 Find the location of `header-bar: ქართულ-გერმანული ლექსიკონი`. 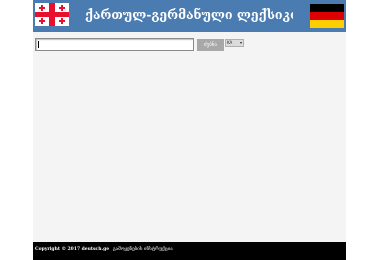

header-bar: ქართულ-გერმანული ლექსიკონი is located at coordinates (189, 16).